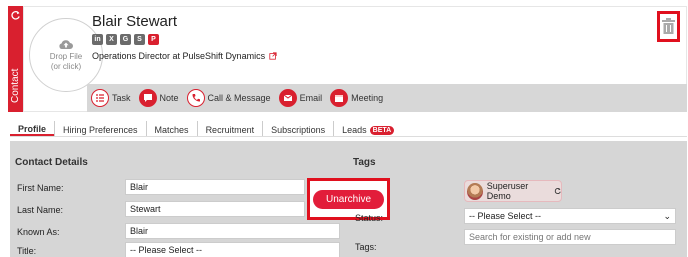 The width and height of the screenshot is (688, 257). Describe the element at coordinates (239, 98) in the screenshot. I see `call-message-label: Call & Message` at that location.